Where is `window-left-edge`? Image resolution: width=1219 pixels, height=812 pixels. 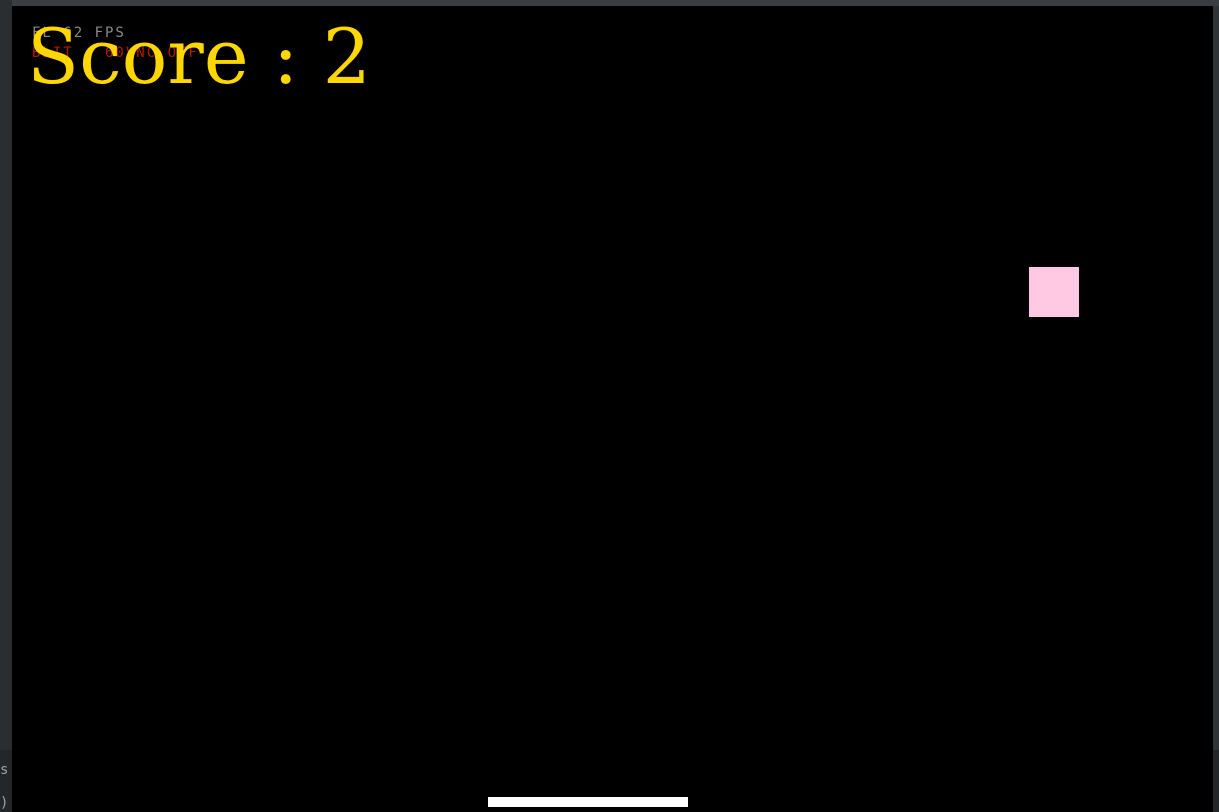
window-left-edge is located at coordinates (6, 406).